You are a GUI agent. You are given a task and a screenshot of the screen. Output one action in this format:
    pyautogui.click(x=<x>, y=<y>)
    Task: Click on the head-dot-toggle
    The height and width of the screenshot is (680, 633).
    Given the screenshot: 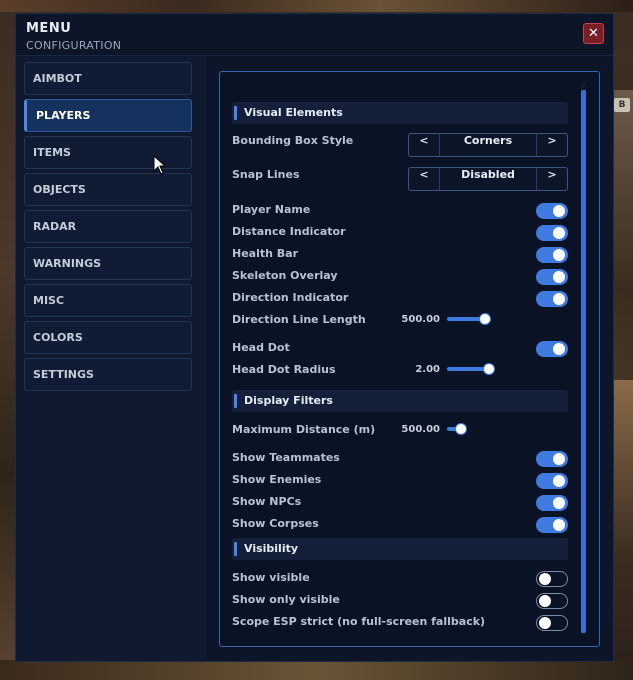 What is the action you would take?
    pyautogui.click(x=552, y=349)
    